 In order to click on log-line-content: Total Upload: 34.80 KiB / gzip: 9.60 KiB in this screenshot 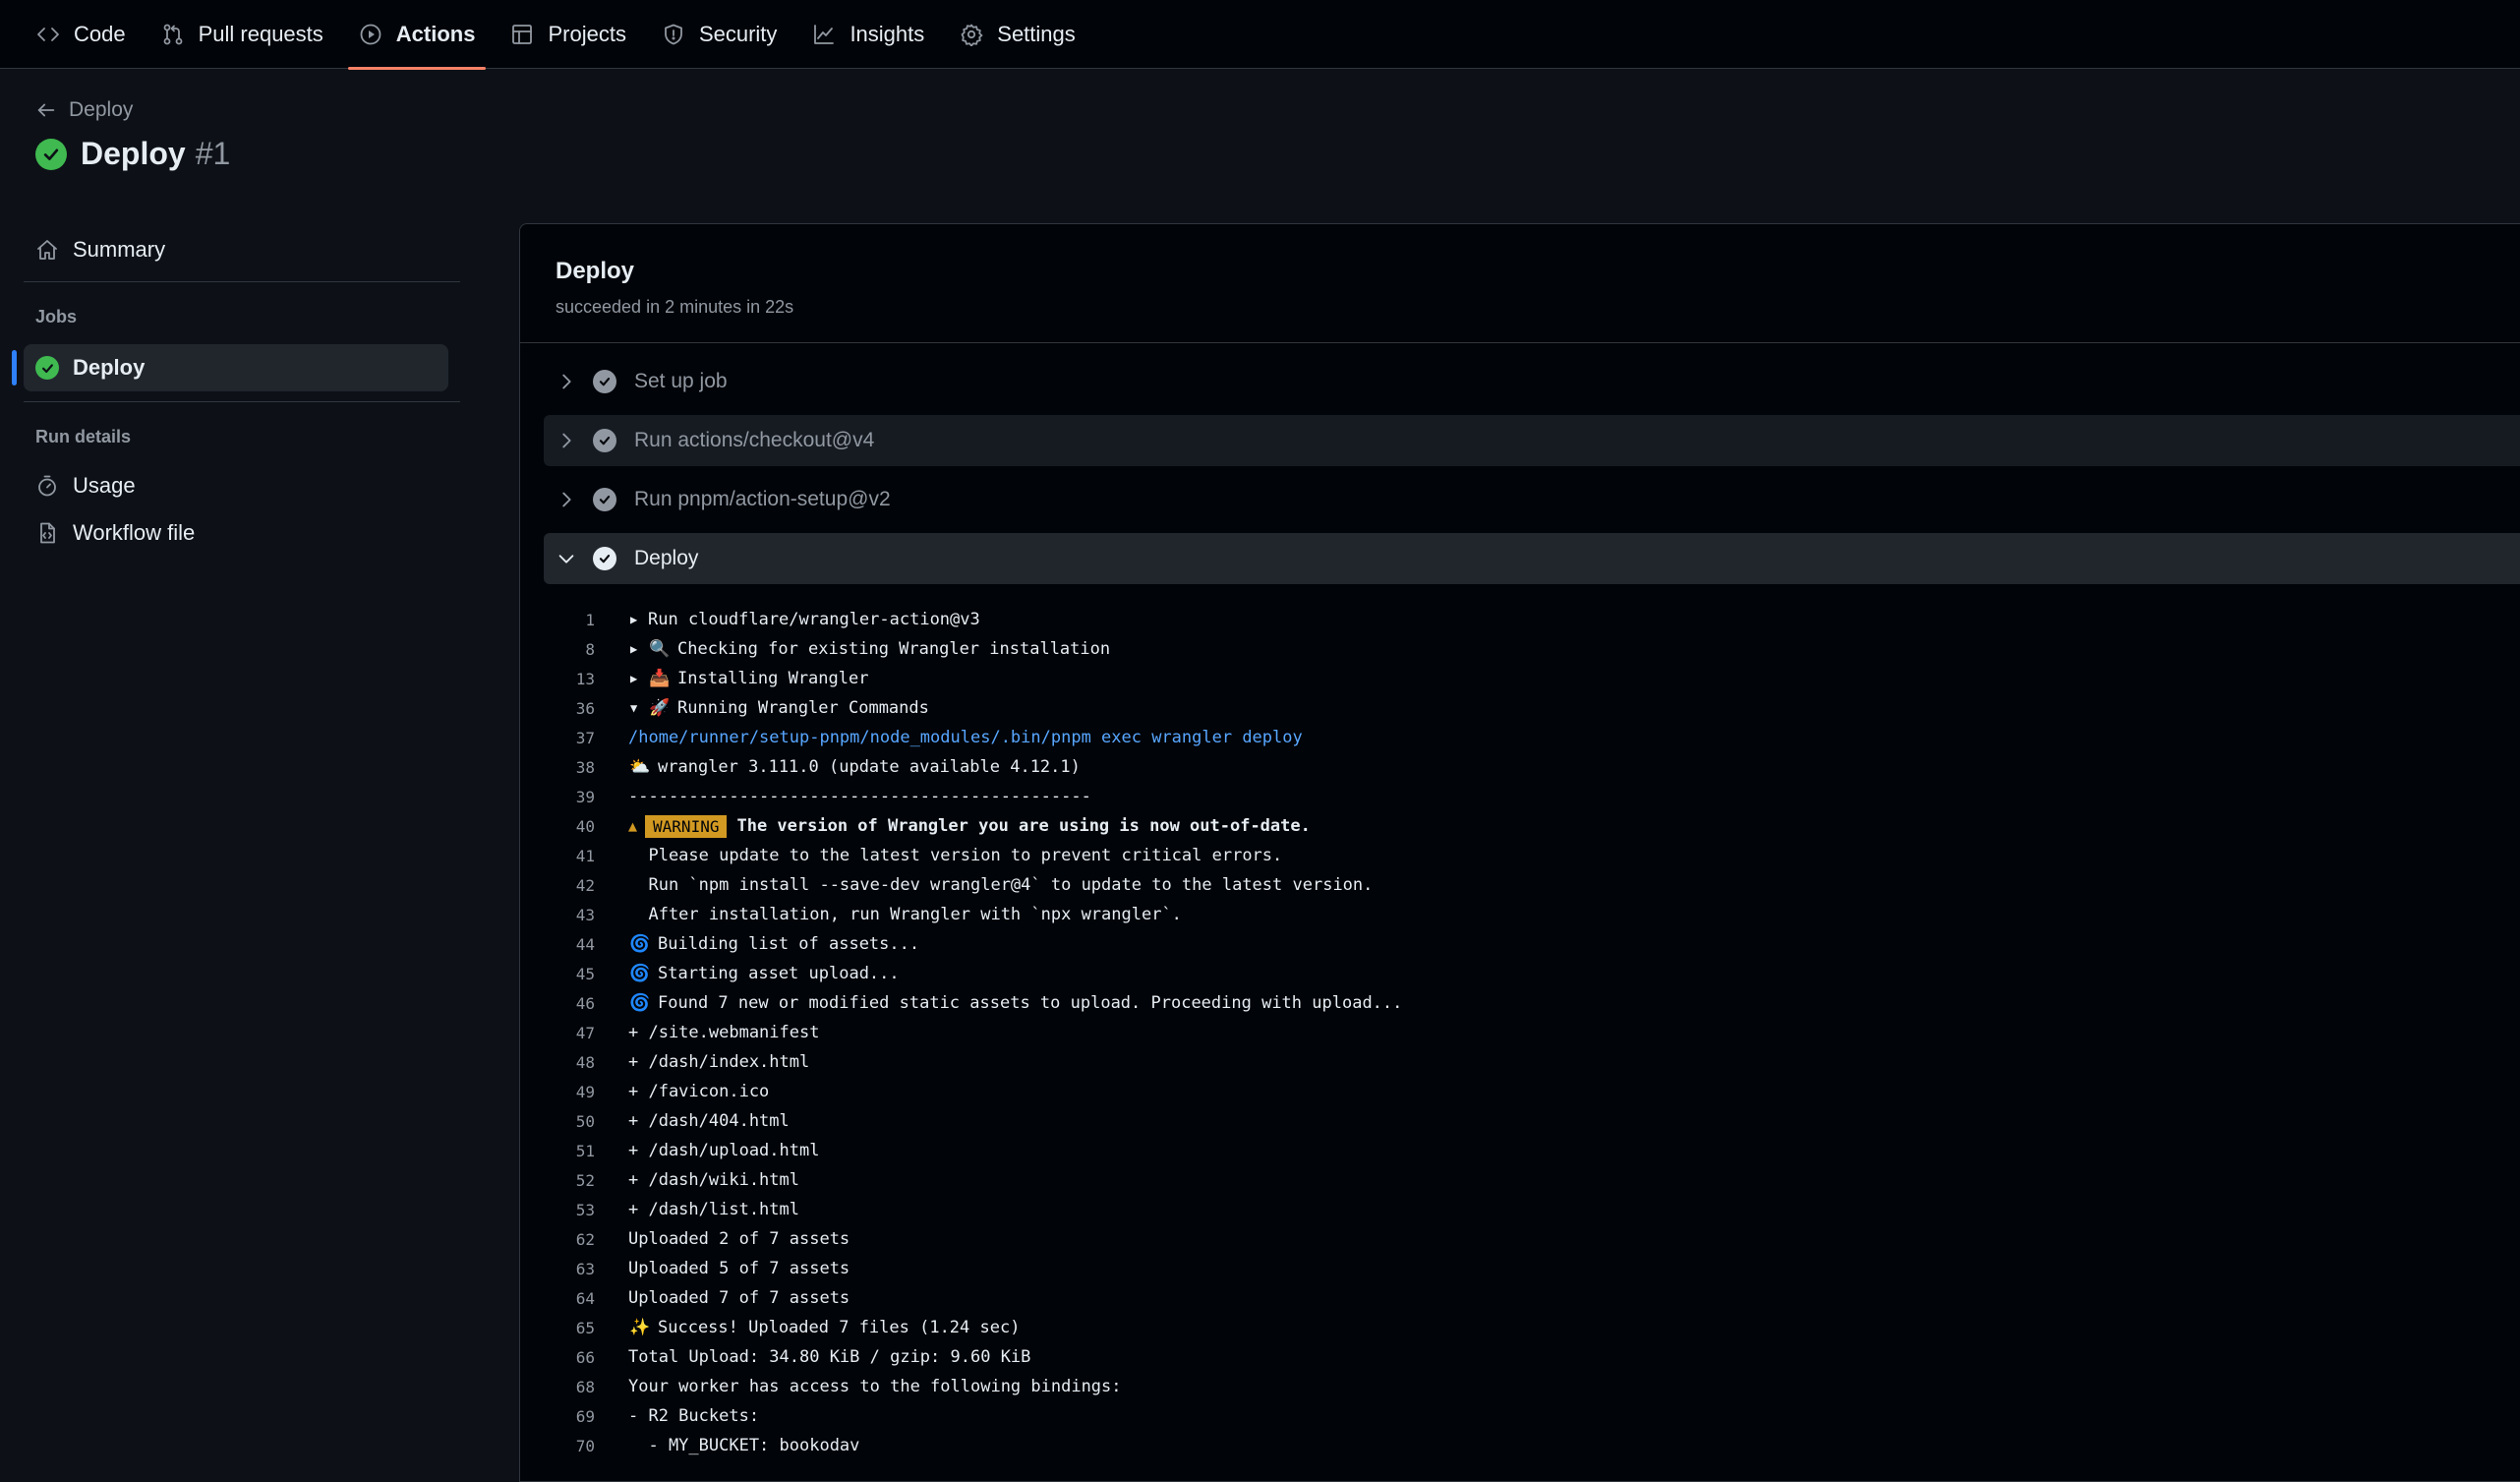, I will do `click(822, 1357)`.